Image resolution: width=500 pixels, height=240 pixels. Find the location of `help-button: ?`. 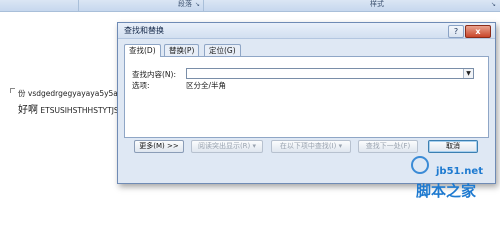

help-button: ? is located at coordinates (456, 31).